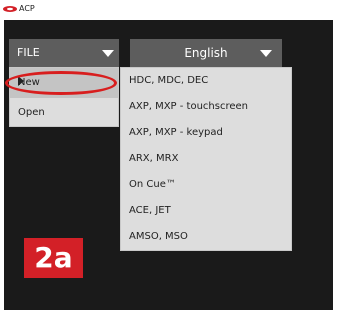 Image resolution: width=339 pixels, height=310 pixels. What do you see at coordinates (158, 236) in the screenshot?
I see `submenu-item-label: AMSO, MSO` at bounding box center [158, 236].